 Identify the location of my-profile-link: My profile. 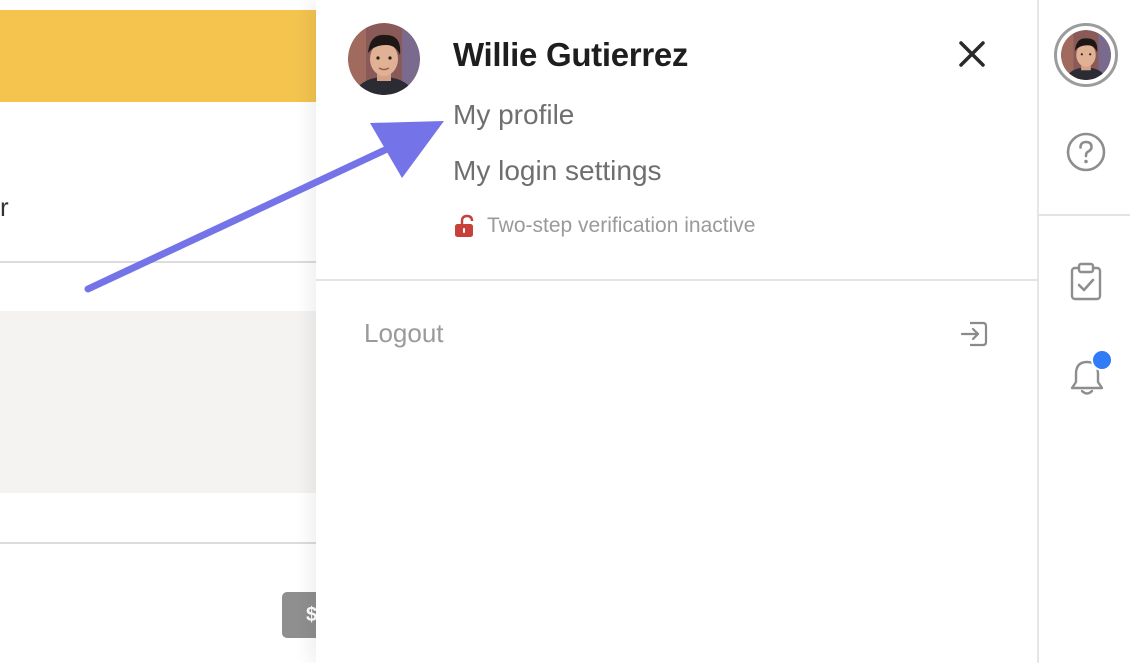
(513, 115).